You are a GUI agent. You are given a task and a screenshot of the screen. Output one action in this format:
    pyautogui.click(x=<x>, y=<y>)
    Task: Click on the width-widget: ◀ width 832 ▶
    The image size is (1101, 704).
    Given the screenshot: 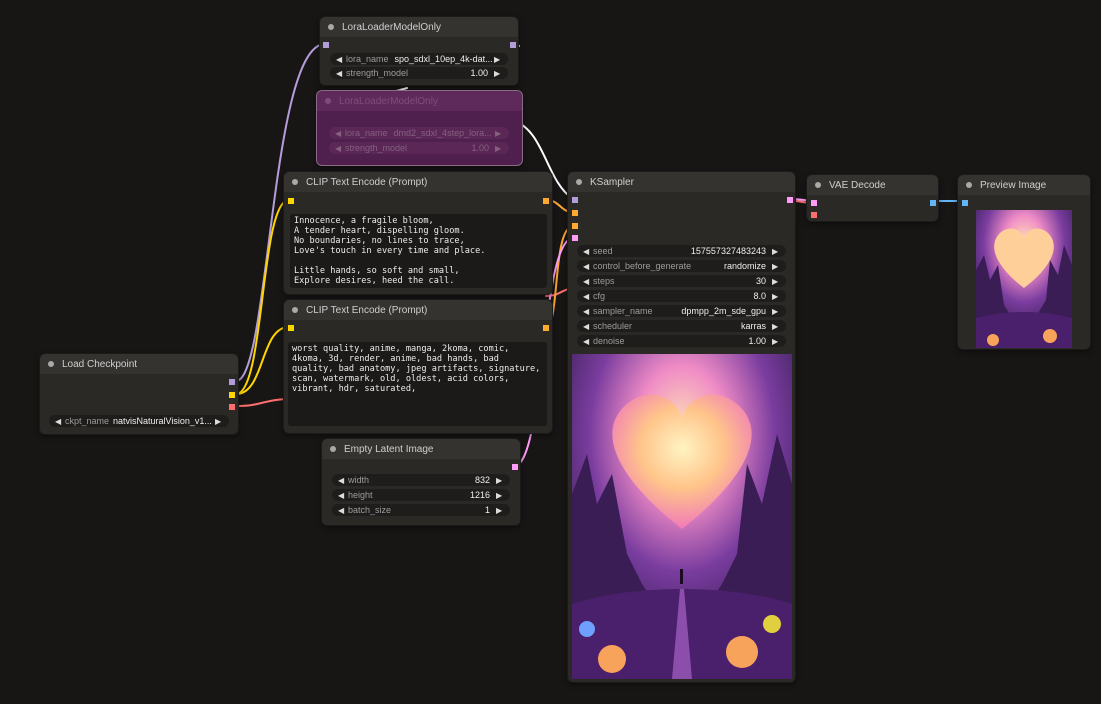 What is the action you would take?
    pyautogui.click(x=421, y=480)
    